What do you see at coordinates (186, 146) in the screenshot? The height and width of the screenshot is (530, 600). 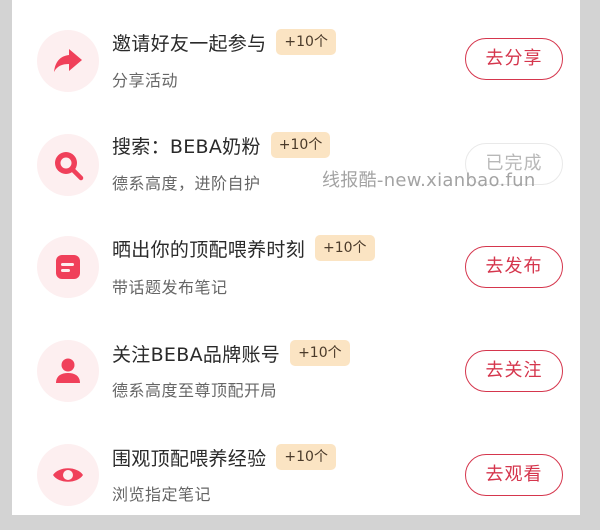 I see `task-title: 搜索：BEBA奶粉` at bounding box center [186, 146].